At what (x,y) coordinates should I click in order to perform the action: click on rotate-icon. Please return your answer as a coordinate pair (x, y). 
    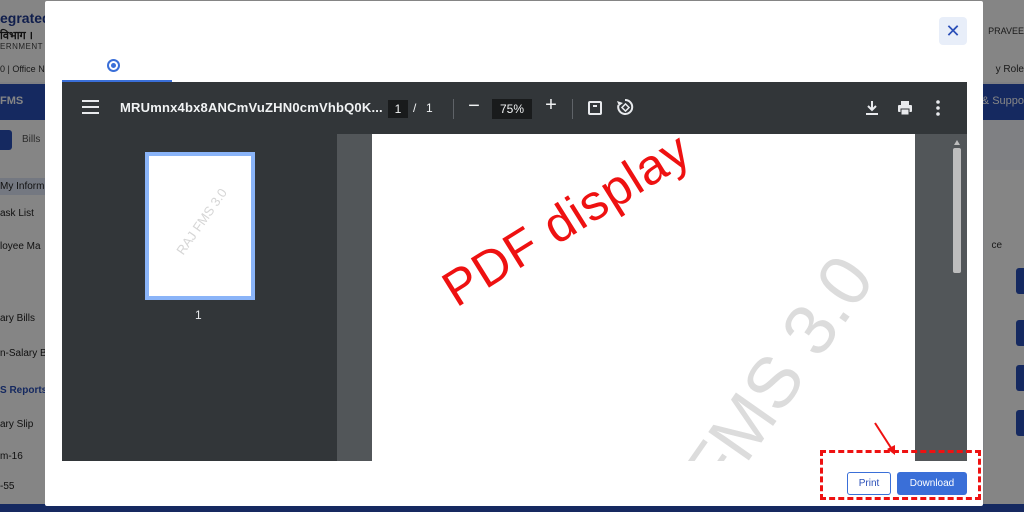
    Looking at the image, I should click on (625, 107).